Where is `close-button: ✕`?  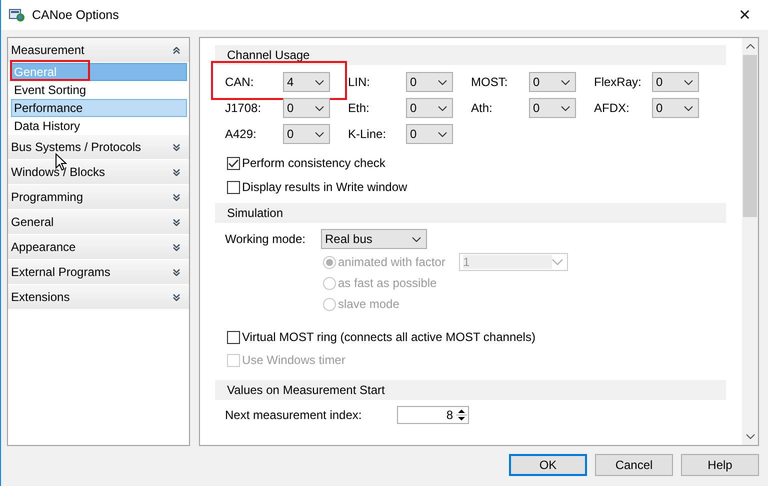 close-button: ✕ is located at coordinates (745, 15).